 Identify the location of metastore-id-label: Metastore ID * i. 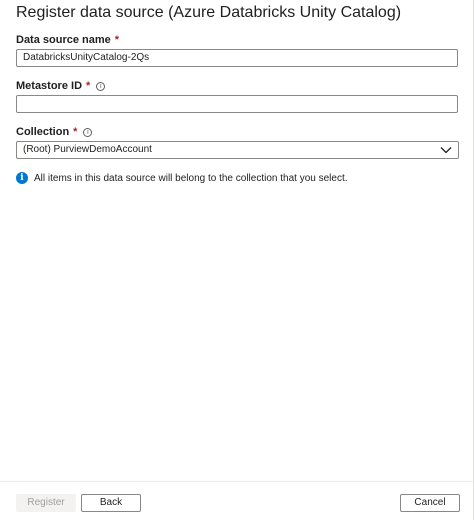
(61, 86).